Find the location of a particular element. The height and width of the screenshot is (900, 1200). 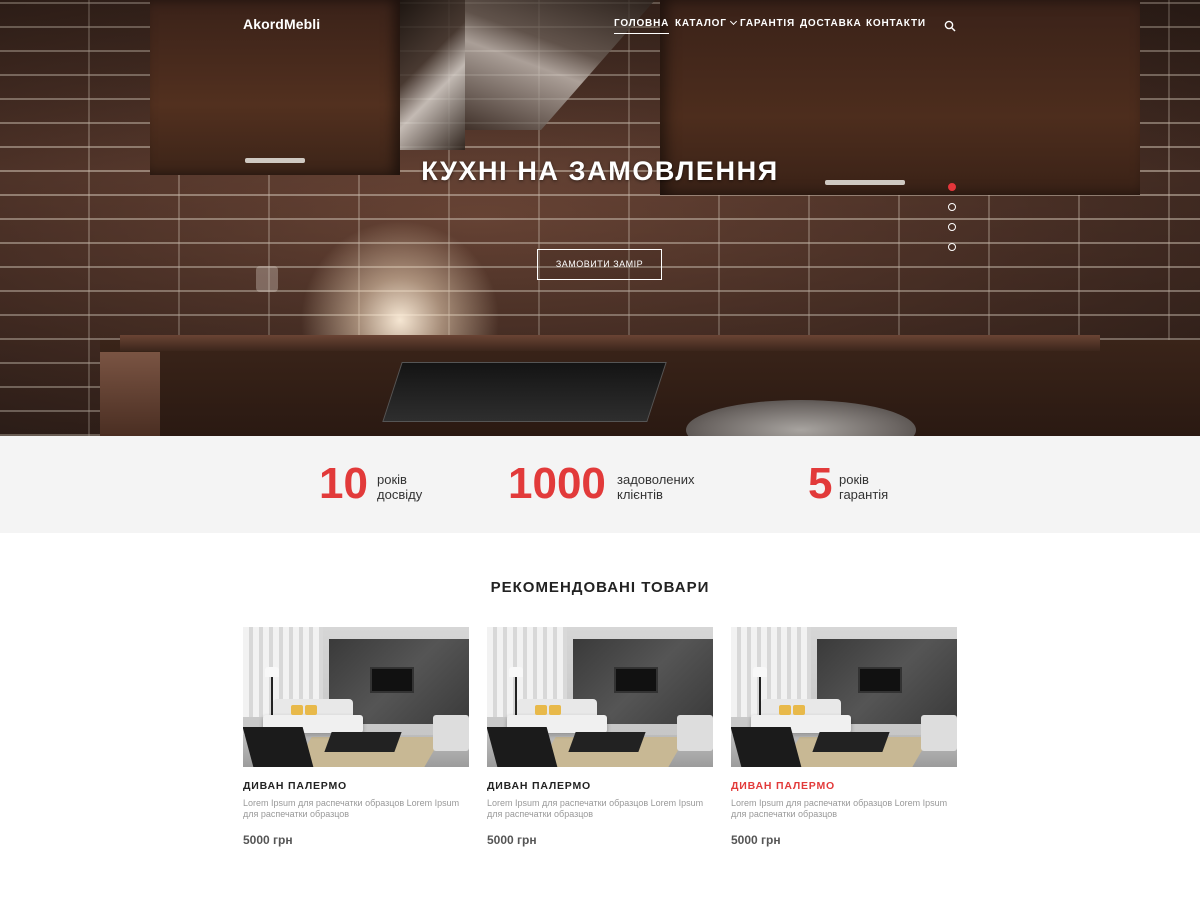

nav-item-home: ГОЛОВНА is located at coordinates (642, 26).